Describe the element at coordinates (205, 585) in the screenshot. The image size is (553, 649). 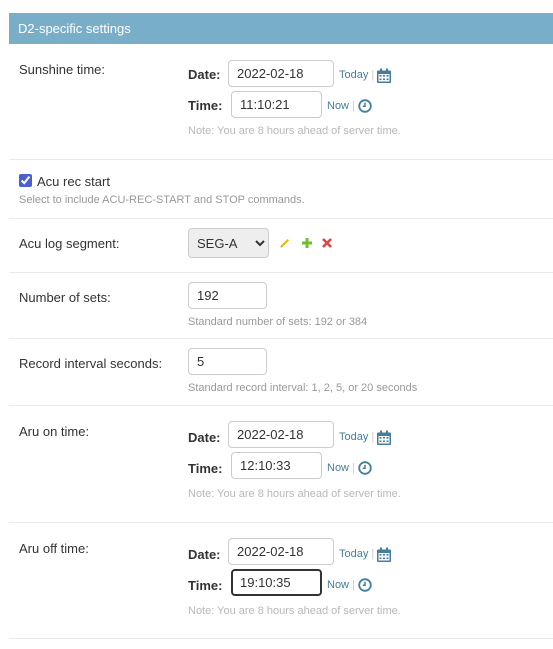
I see `aru-off-time-sublabel: Time:` at that location.